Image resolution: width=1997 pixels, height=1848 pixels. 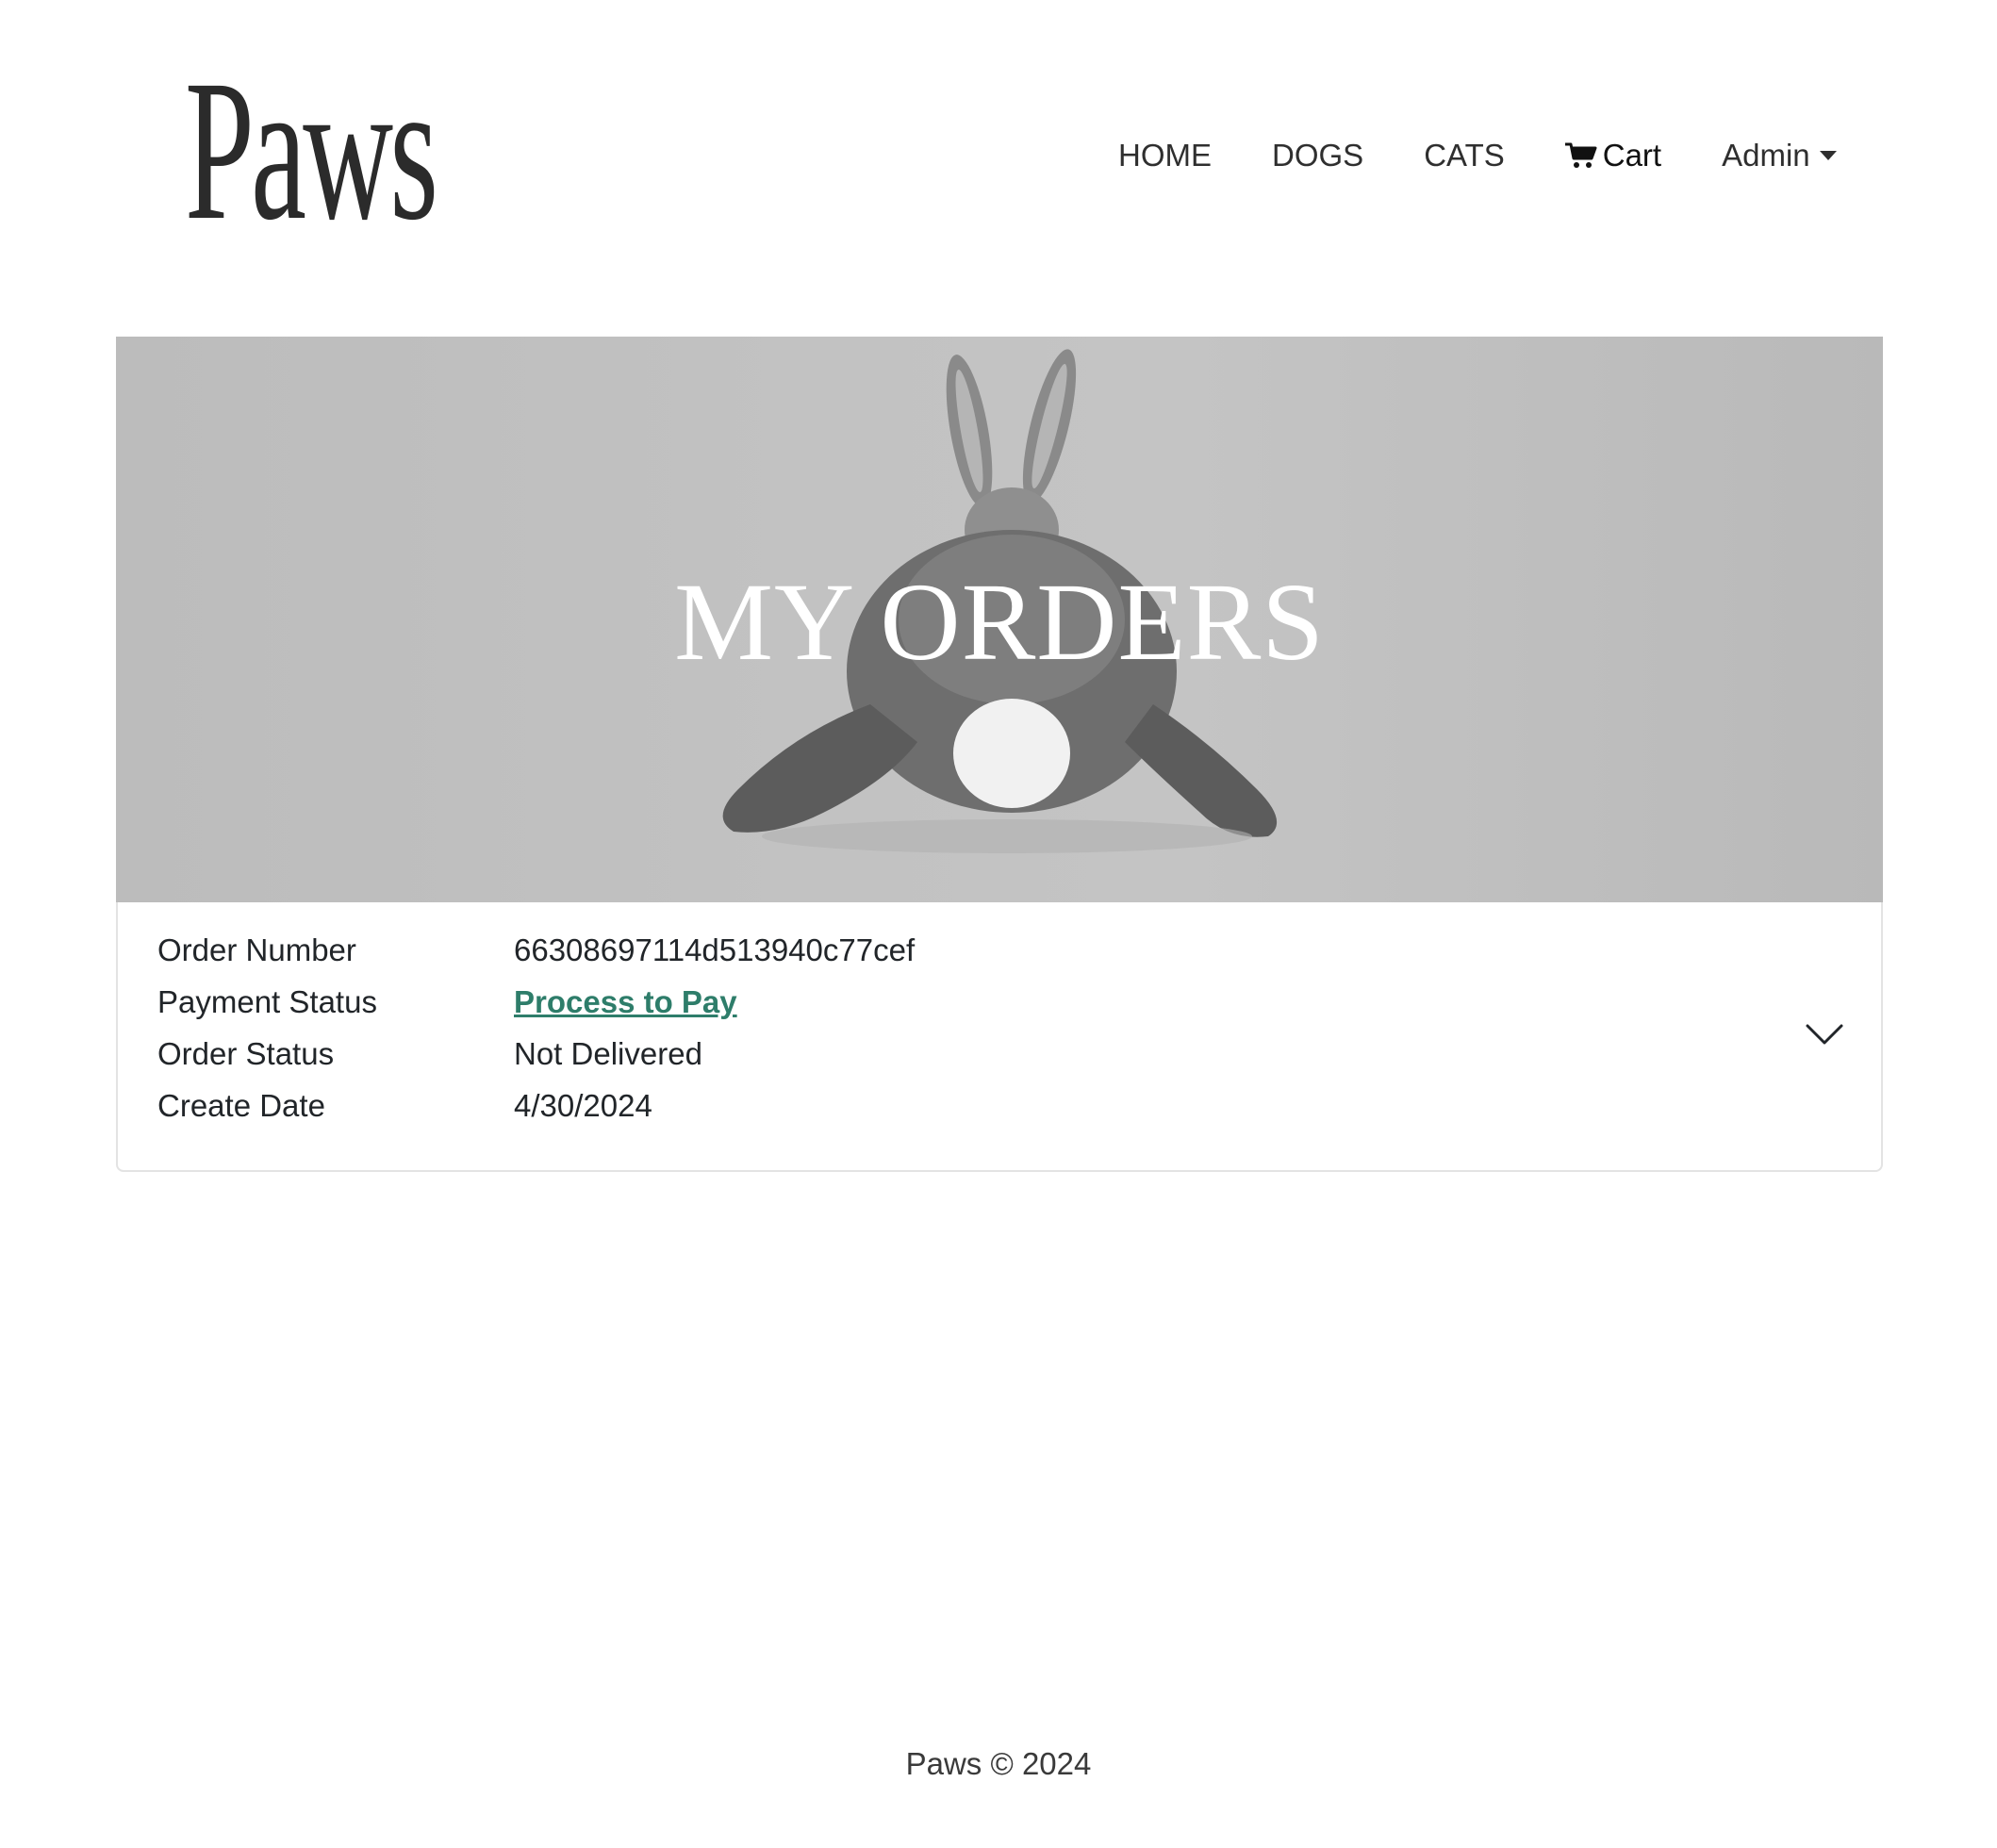 I want to click on nav-cart-label: Cart, so click(x=1632, y=155).